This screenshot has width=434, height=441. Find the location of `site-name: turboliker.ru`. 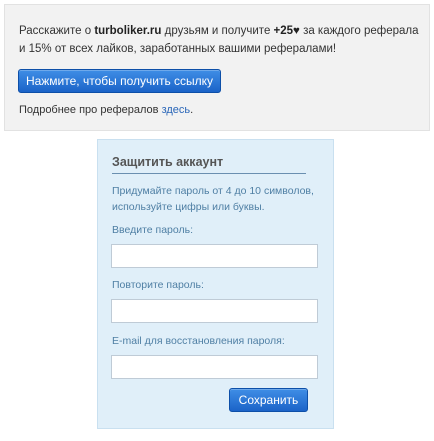

site-name: turboliker.ru is located at coordinates (128, 31).